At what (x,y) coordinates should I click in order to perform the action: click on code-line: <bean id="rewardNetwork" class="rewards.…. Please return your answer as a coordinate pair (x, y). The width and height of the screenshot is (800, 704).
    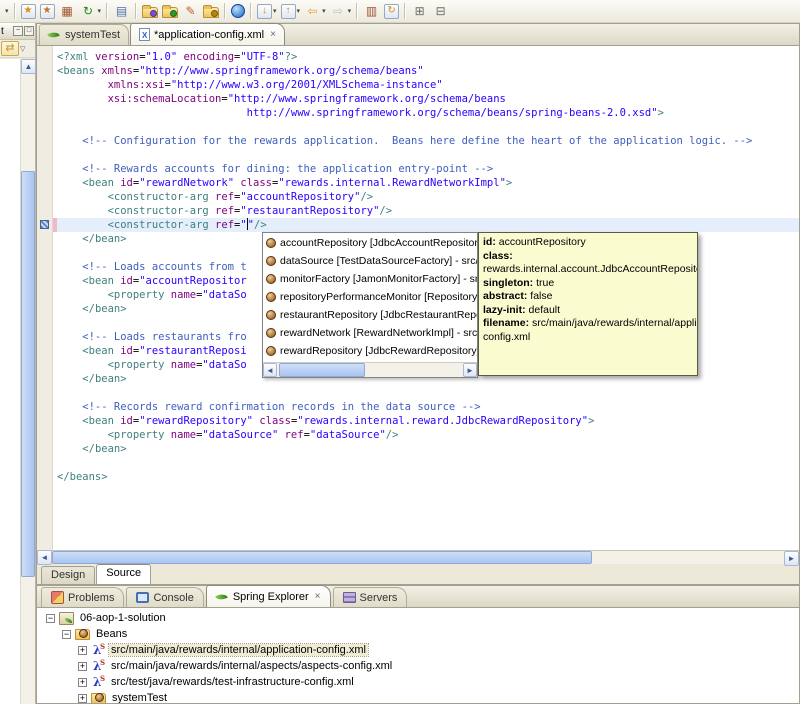
    Looking at the image, I should click on (428, 183).